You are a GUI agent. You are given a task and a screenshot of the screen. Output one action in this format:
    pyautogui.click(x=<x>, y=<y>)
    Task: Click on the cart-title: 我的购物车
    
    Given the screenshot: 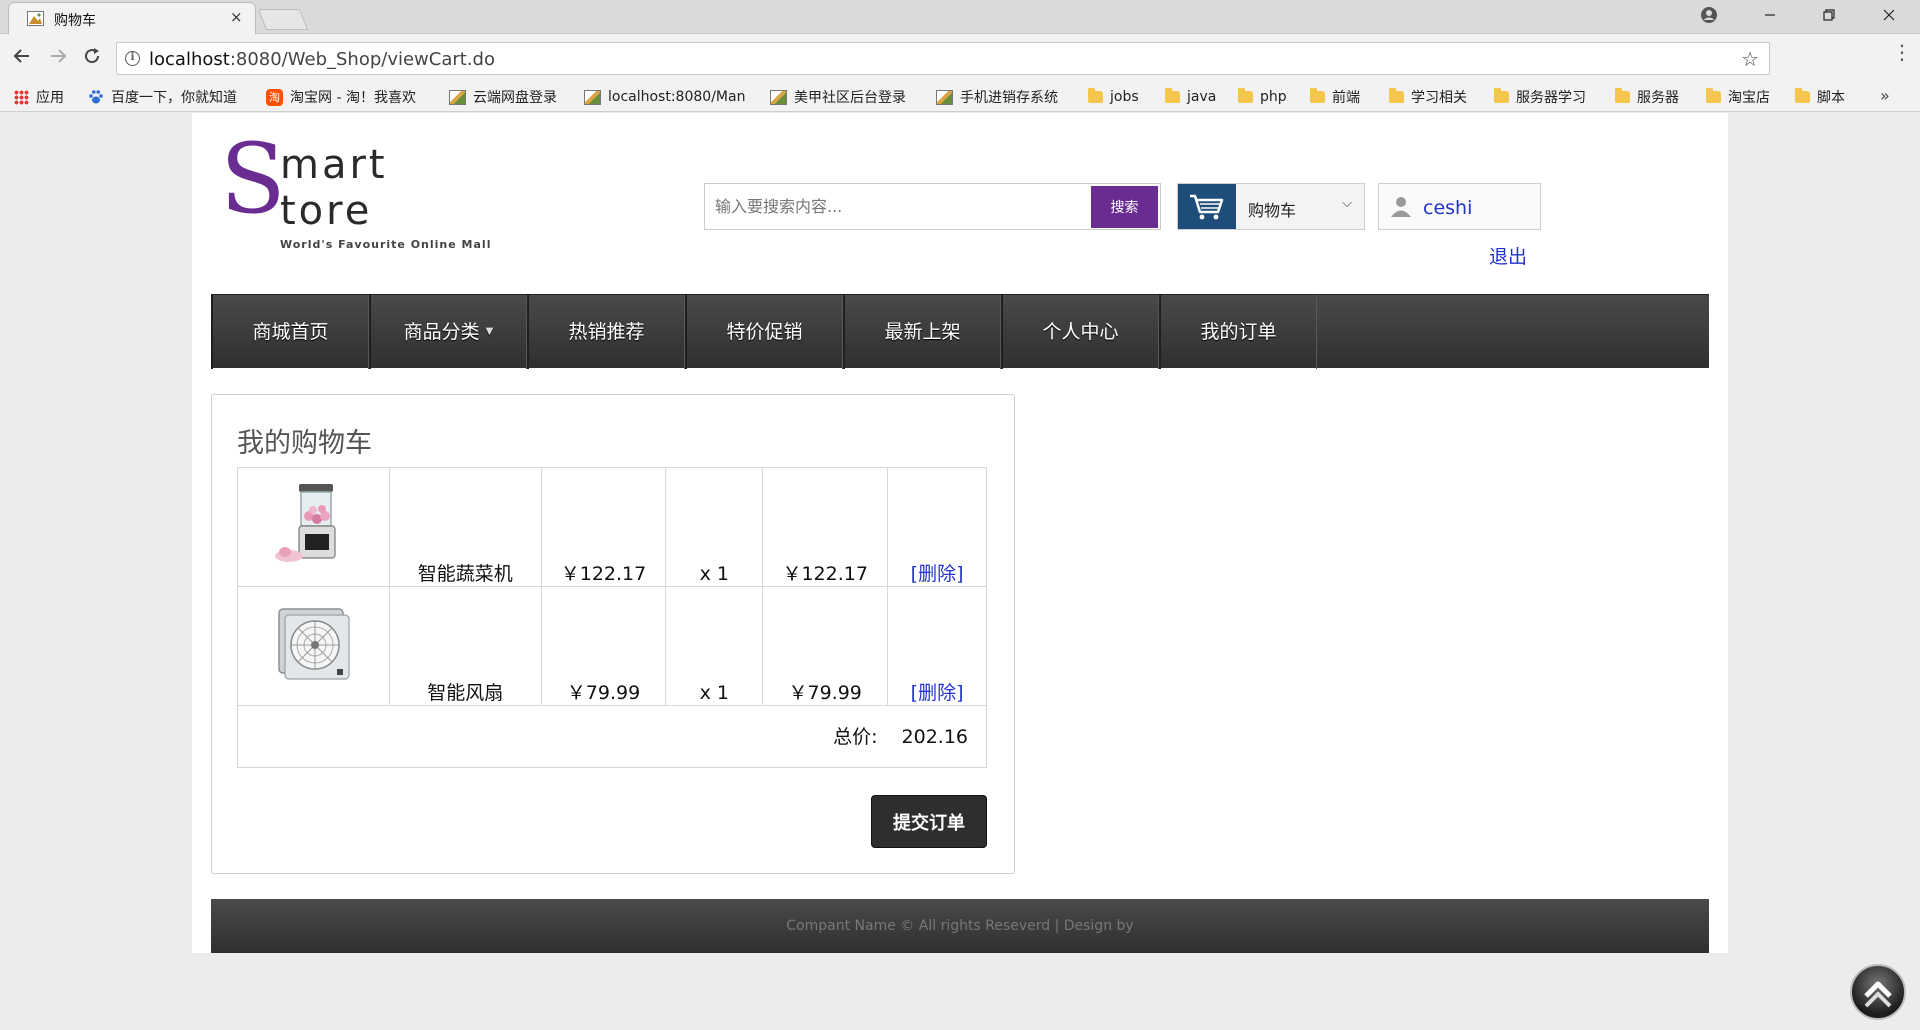 What is the action you would take?
    pyautogui.click(x=304, y=443)
    